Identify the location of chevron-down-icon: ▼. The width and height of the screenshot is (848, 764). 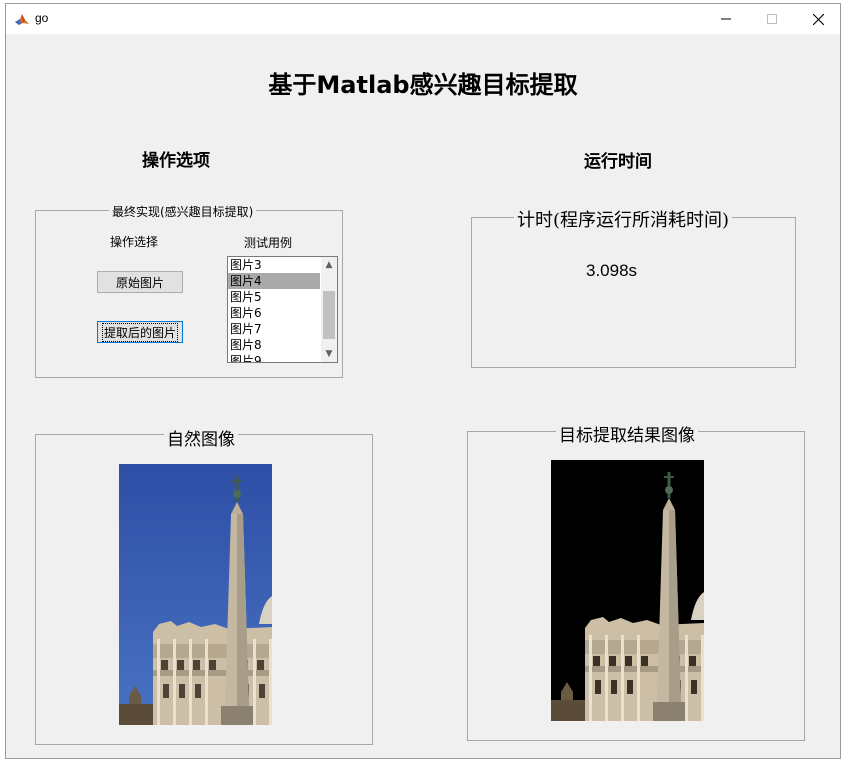
(329, 354).